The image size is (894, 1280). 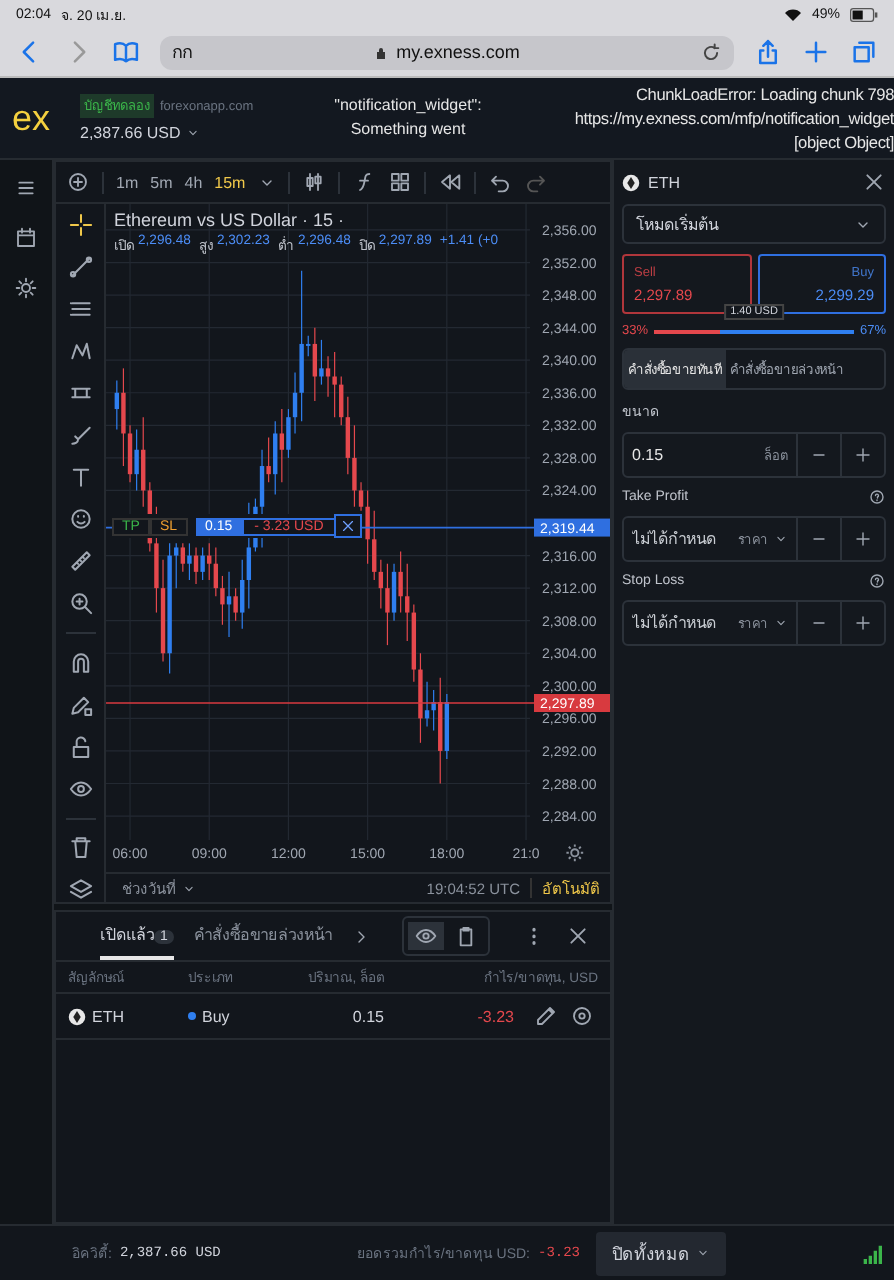 I want to click on error-text: "notification_widget":, so click(x=408, y=106).